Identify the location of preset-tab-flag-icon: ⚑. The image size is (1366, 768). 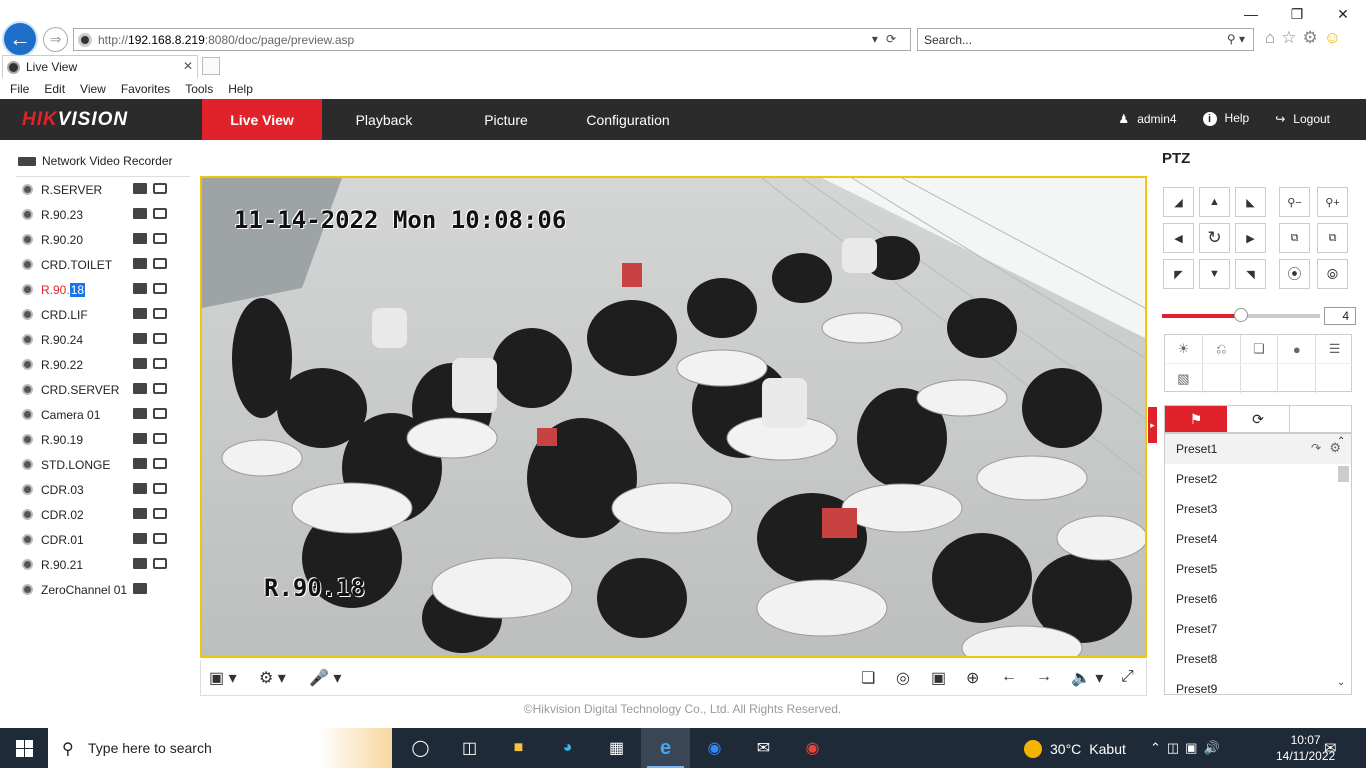
(1196, 419).